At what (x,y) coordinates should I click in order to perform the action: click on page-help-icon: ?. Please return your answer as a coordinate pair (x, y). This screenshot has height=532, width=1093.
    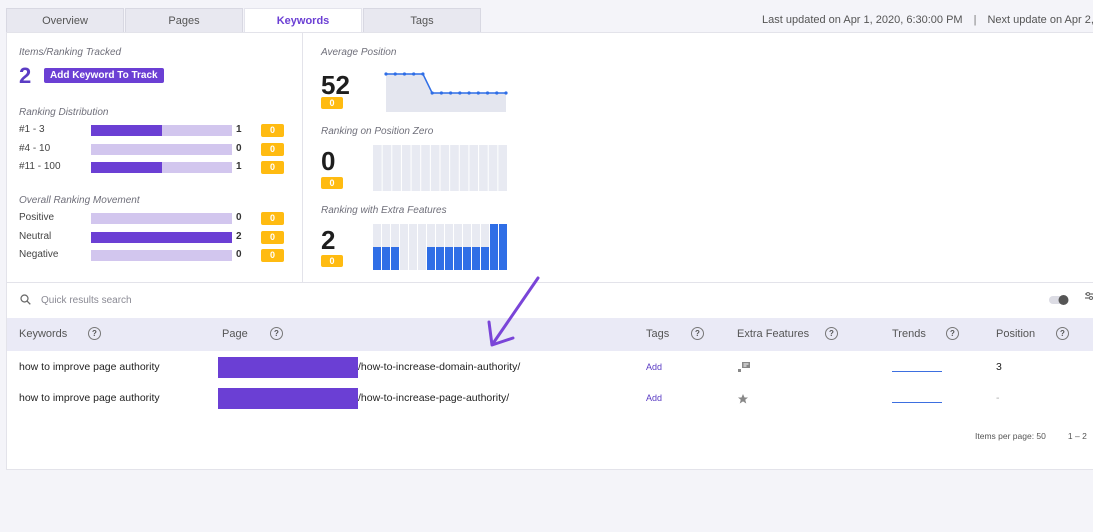
    Looking at the image, I should click on (276, 333).